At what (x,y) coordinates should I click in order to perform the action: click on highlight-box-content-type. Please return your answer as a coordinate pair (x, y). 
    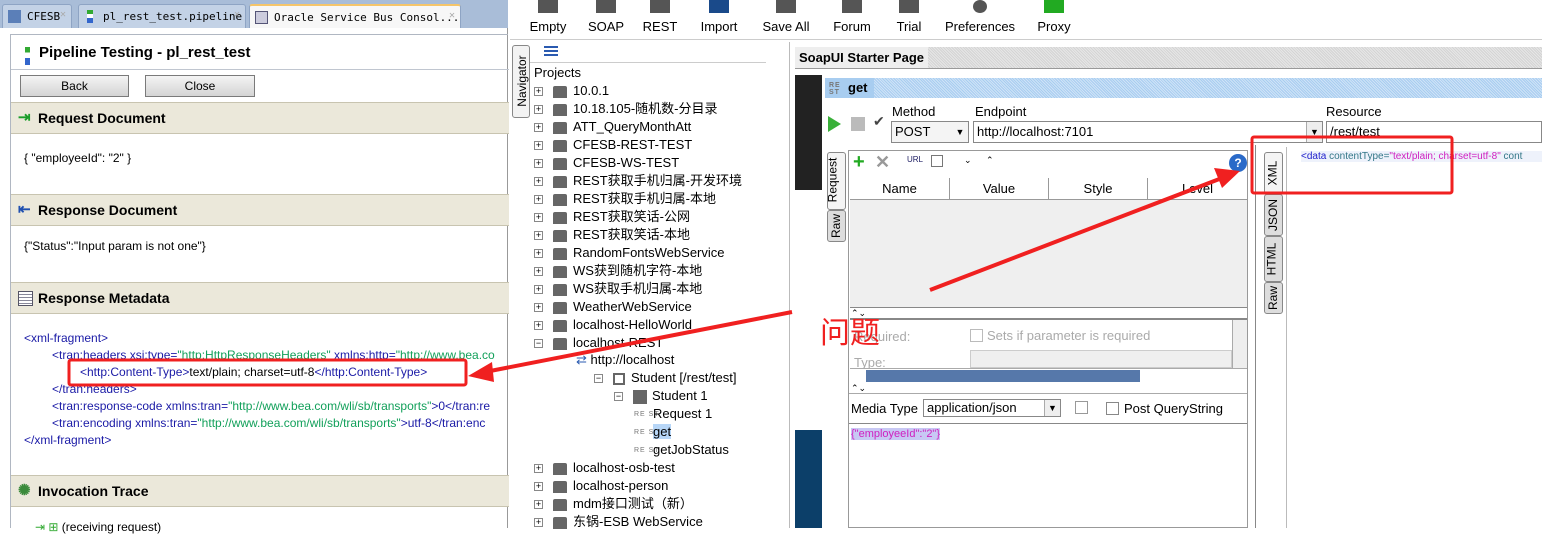
    Looking at the image, I should click on (267, 372).